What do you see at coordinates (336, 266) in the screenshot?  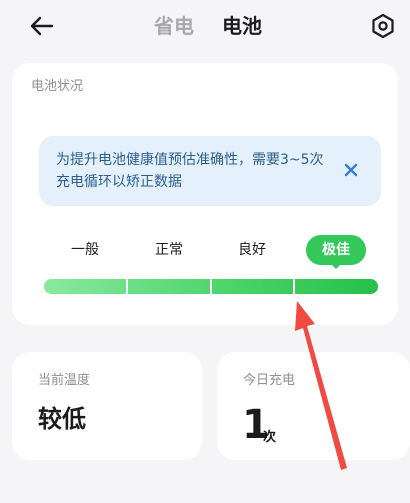 I see `badge-pointer` at bounding box center [336, 266].